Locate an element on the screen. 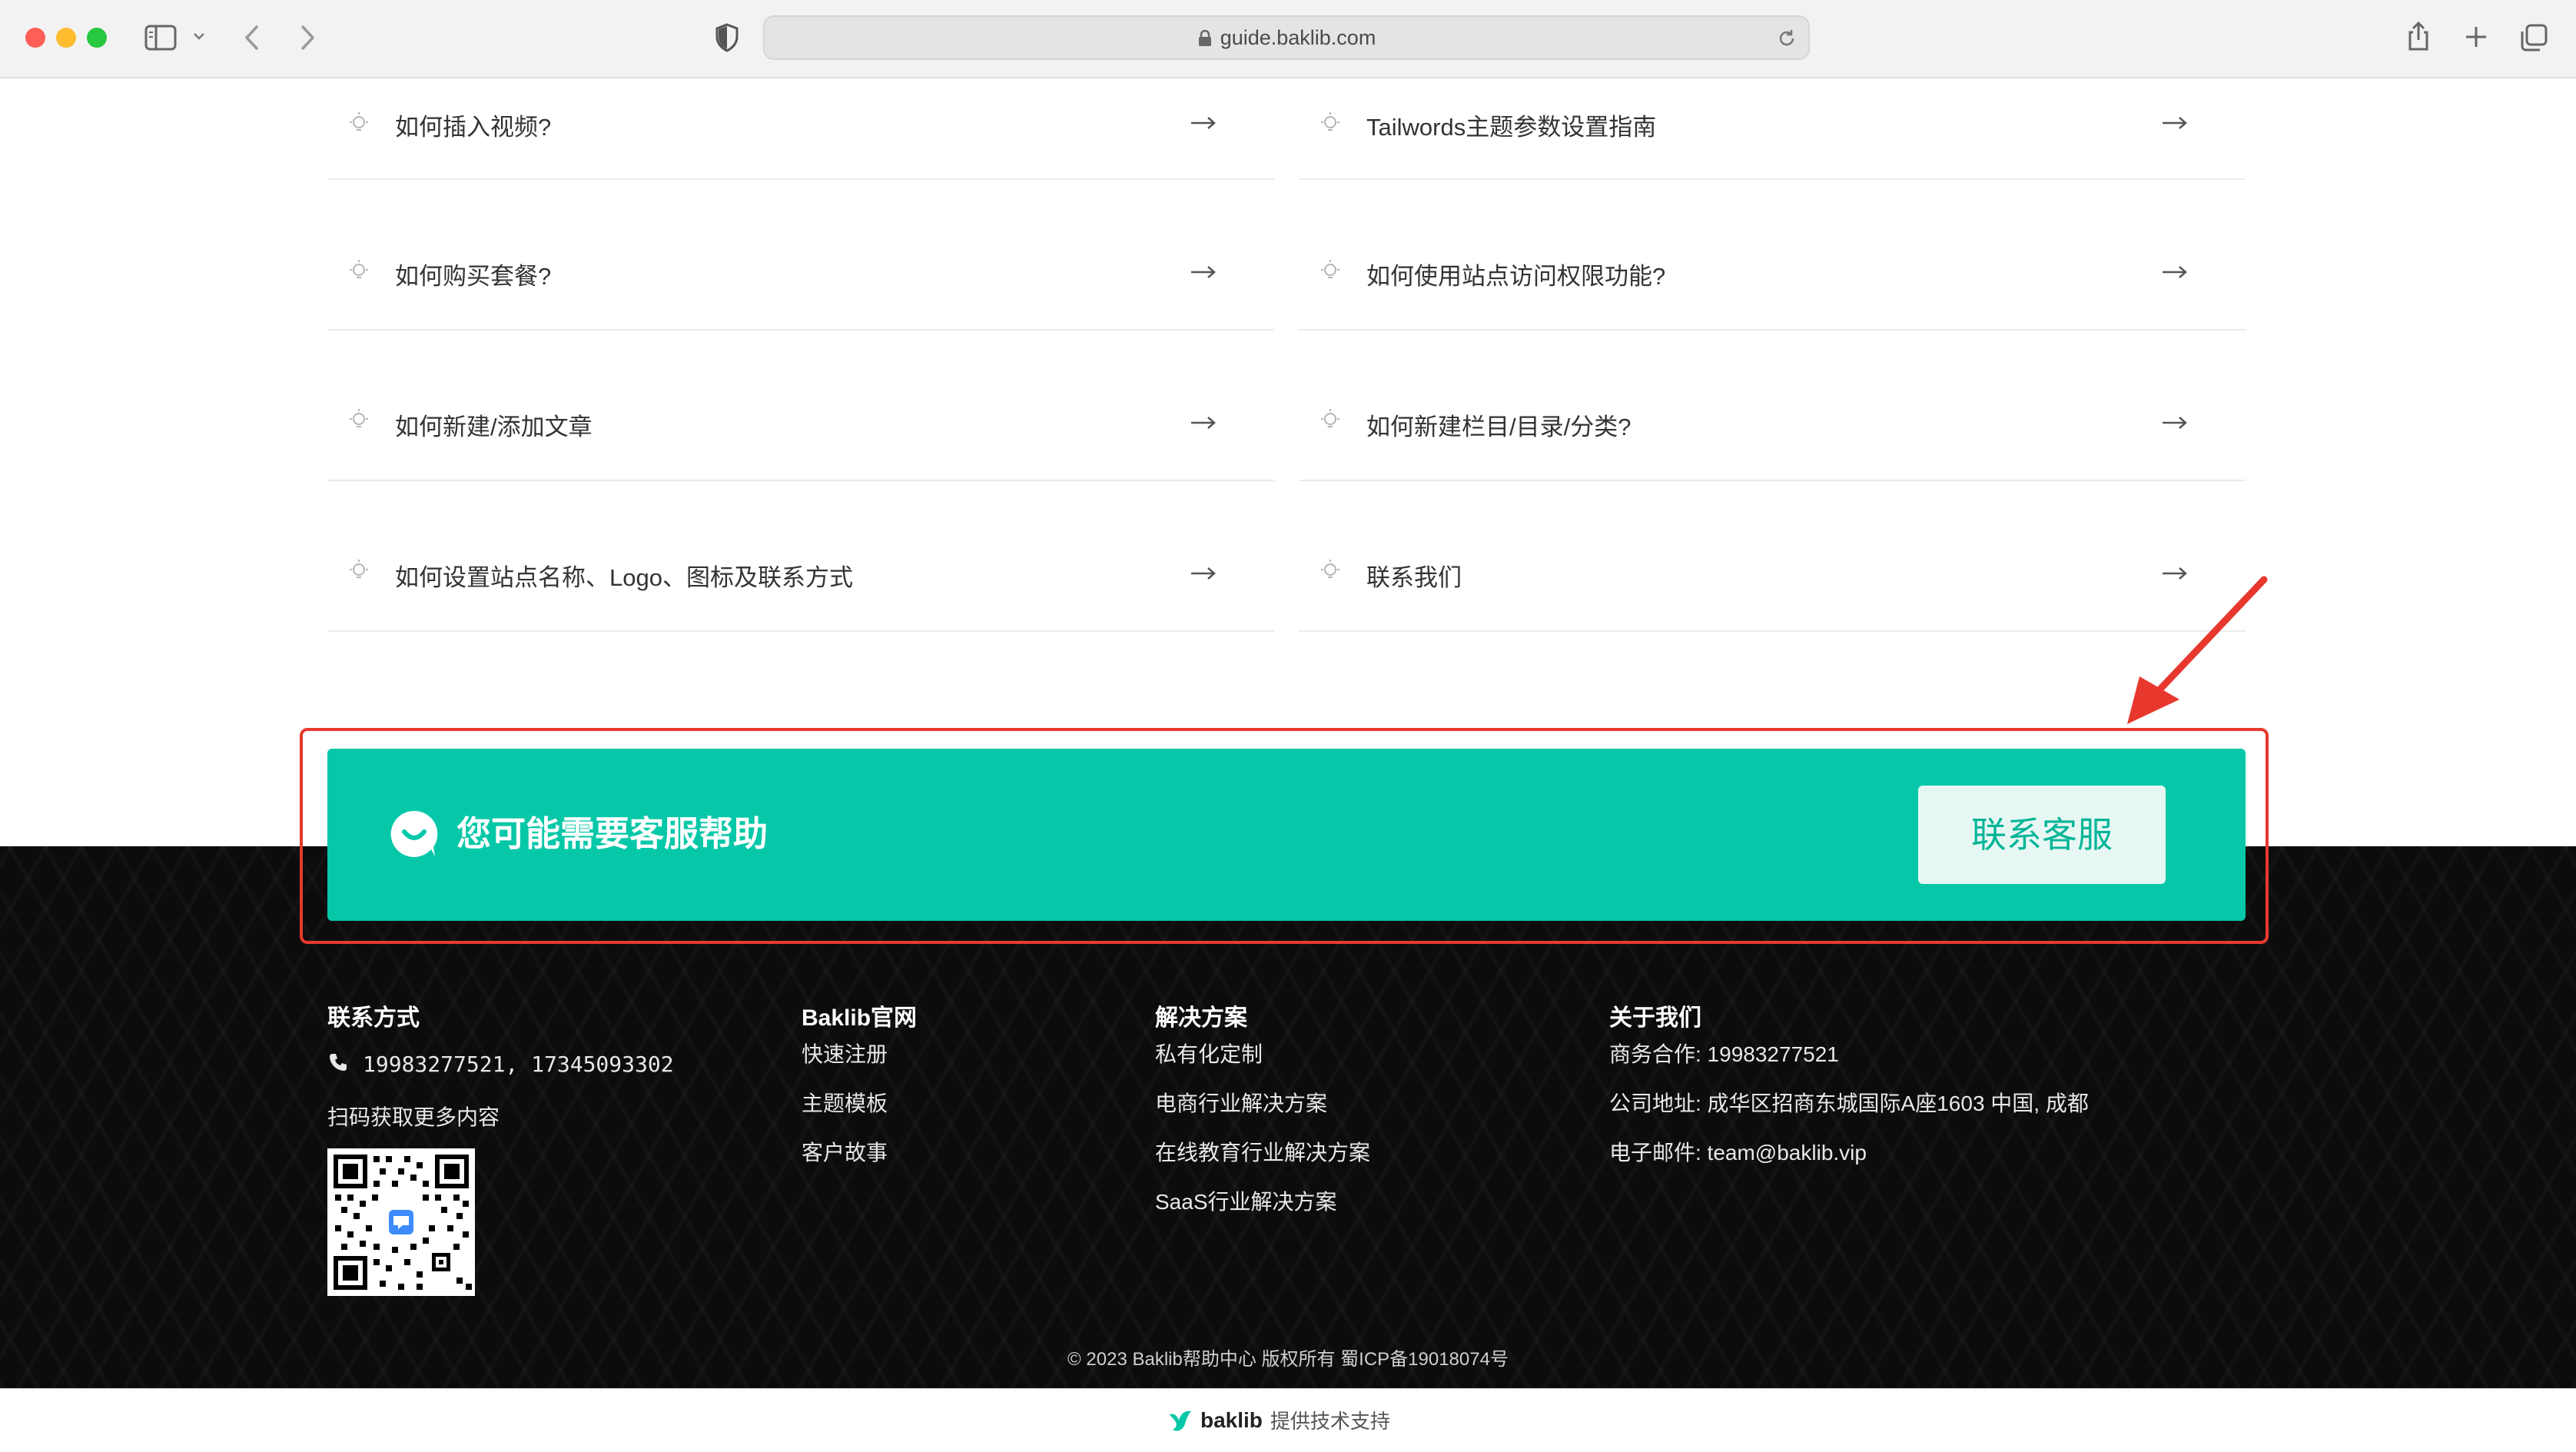 The image size is (2576, 1452). powered-by-link: baklib 提供技术支持 is located at coordinates (1278, 1421).